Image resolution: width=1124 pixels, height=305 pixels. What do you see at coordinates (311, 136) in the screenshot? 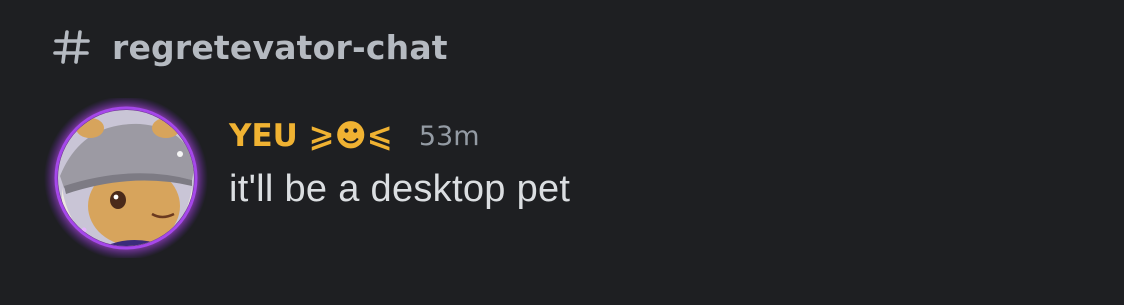
I see `username: YEU ⩾☻⩽` at bounding box center [311, 136].